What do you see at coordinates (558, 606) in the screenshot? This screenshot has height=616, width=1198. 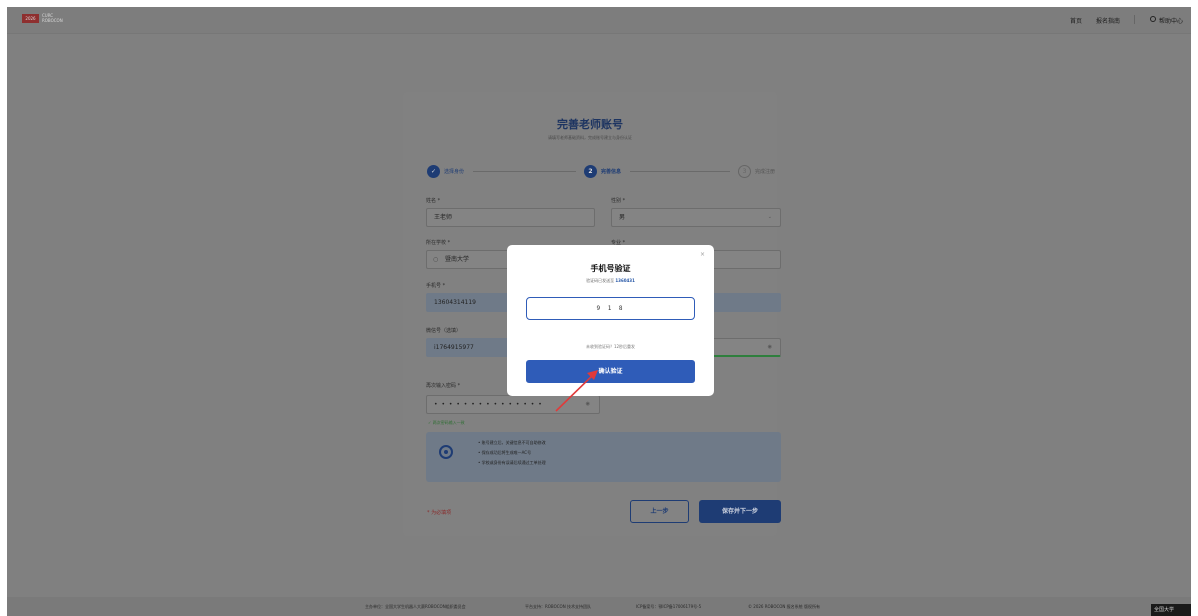 I see `footer-support: 平台支持：ROBOCON 技术支持团队` at bounding box center [558, 606].